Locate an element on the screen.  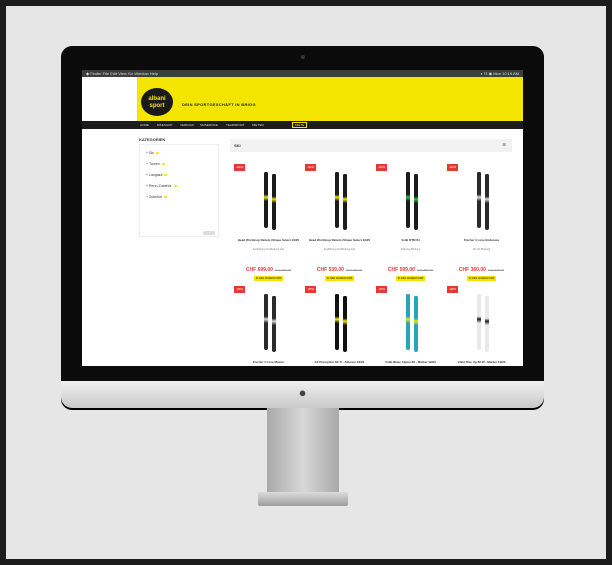
product-name: Volkl RTM 84 is located at coordinates (410, 240).